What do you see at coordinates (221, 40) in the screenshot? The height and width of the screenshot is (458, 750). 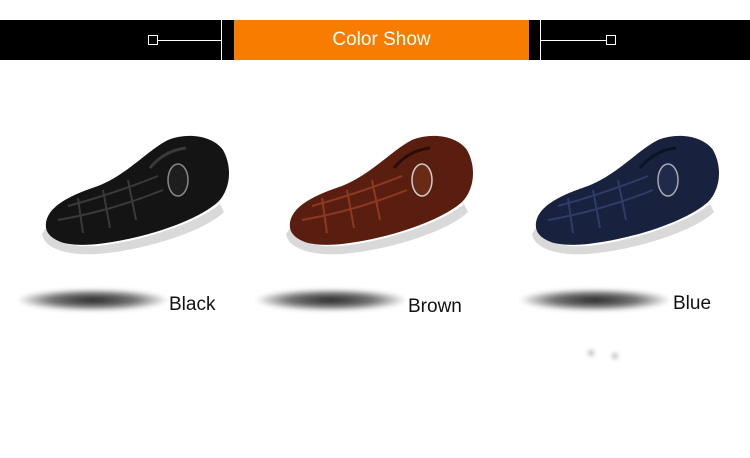 I see `banner-divider-left` at bounding box center [221, 40].